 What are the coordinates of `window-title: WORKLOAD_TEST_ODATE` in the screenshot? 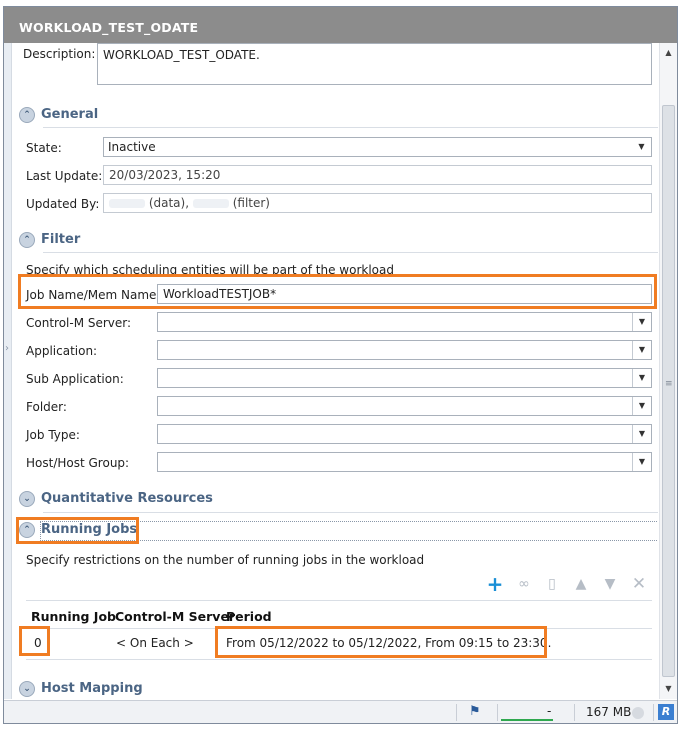 It's located at (340, 25).